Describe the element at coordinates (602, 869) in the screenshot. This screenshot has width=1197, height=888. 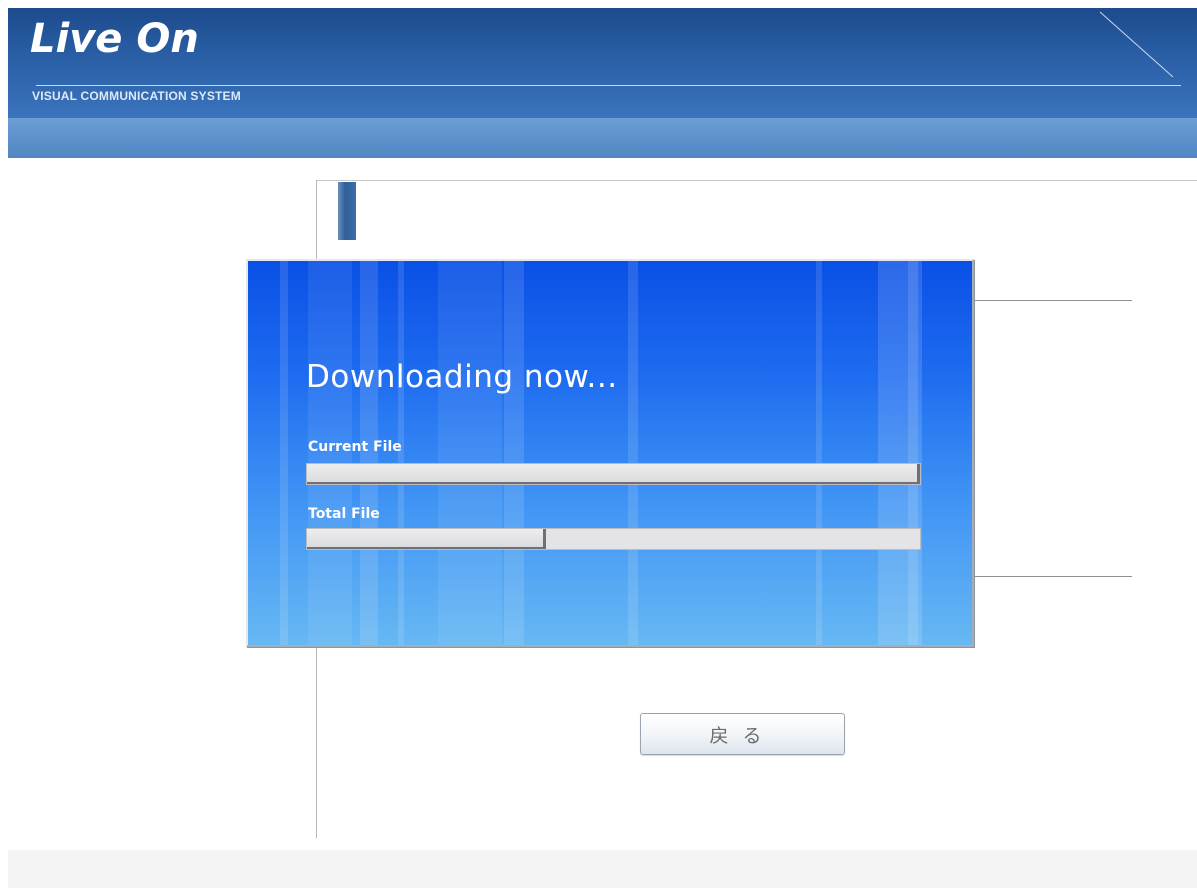
I see `page-footer` at that location.